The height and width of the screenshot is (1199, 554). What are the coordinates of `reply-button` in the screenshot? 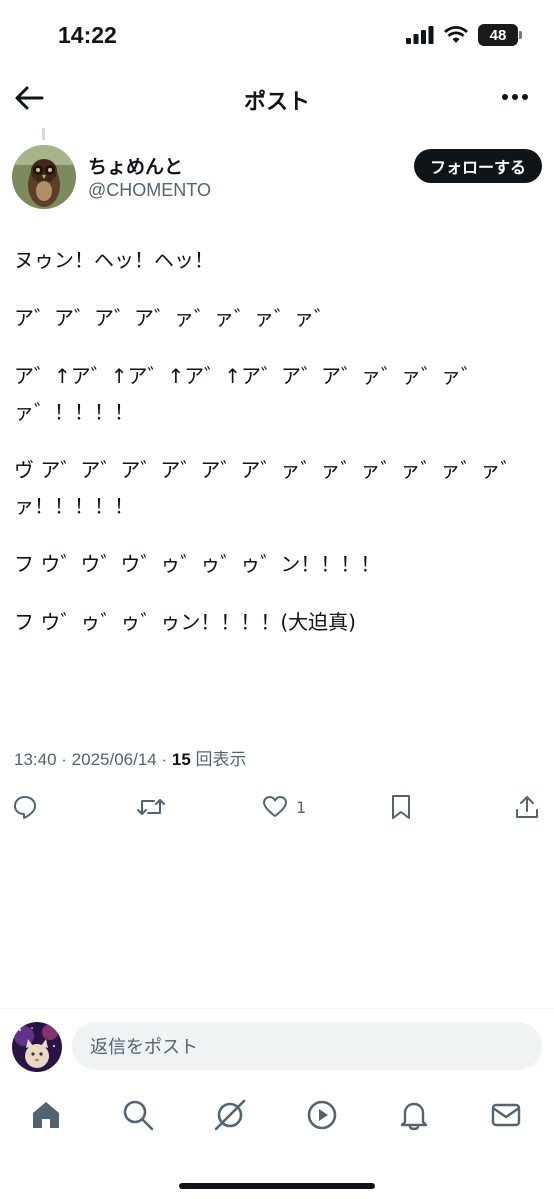 It's located at (25, 807).